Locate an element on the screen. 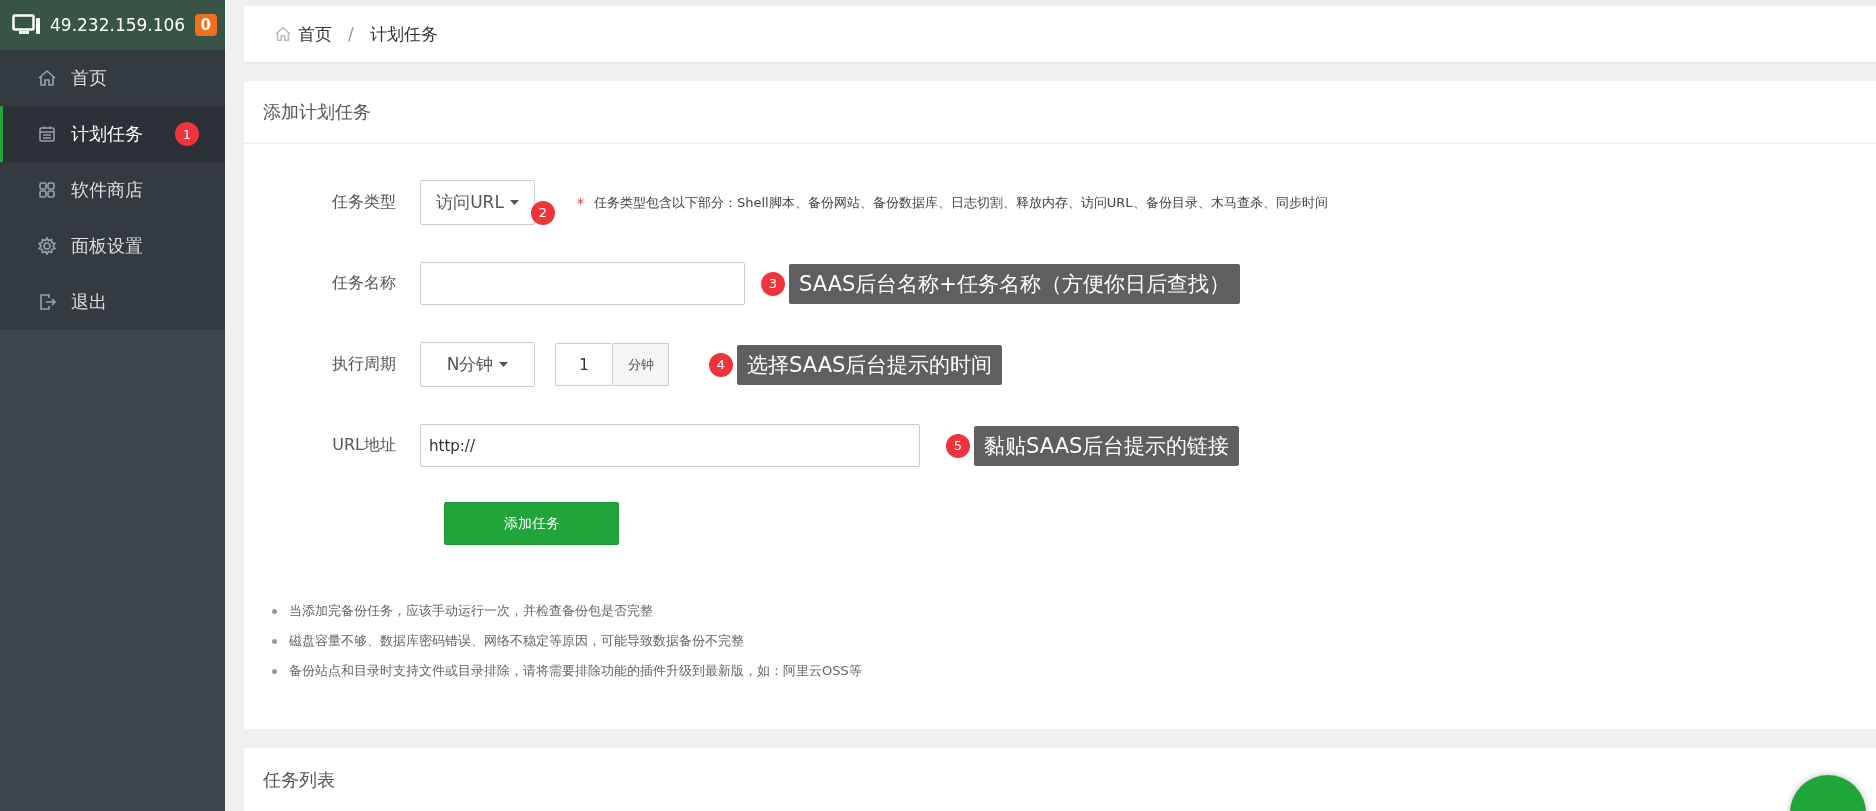 The image size is (1876, 811). number-field: 1 is located at coordinates (584, 364).